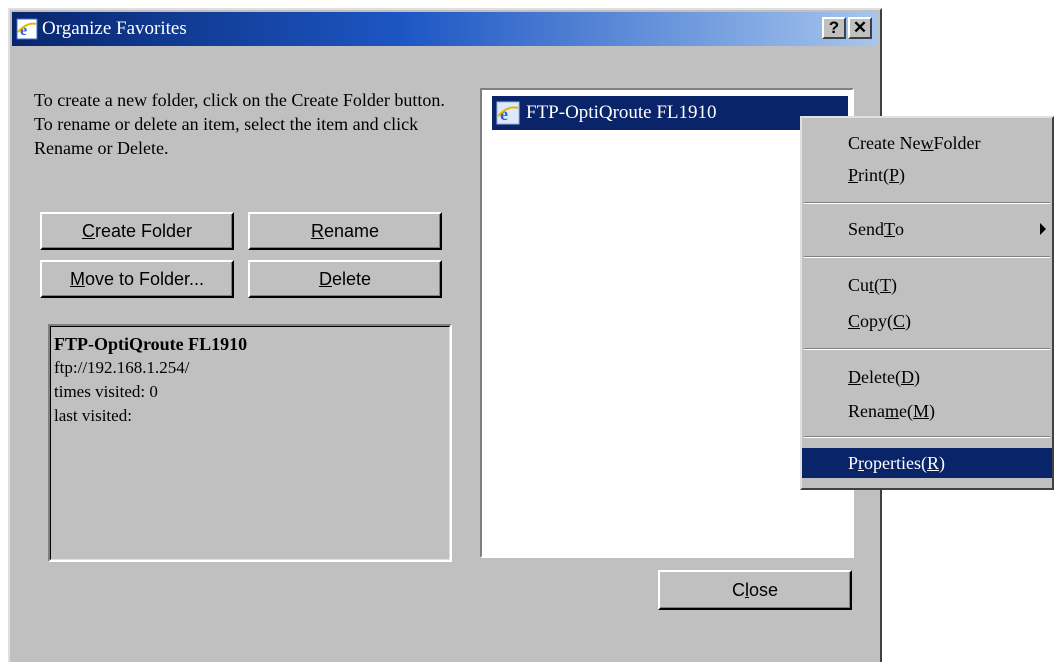  I want to click on menu-shortcut-key: M, so click(921, 410).